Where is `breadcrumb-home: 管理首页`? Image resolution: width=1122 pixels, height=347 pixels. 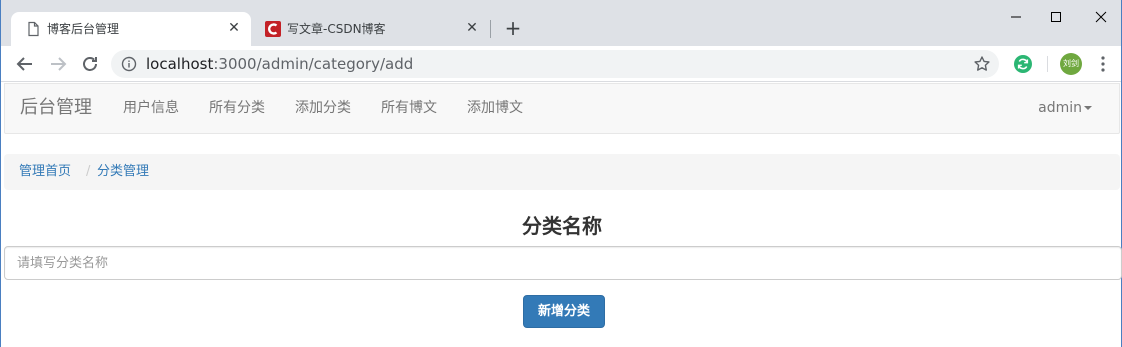 breadcrumb-home: 管理首页 is located at coordinates (45, 172).